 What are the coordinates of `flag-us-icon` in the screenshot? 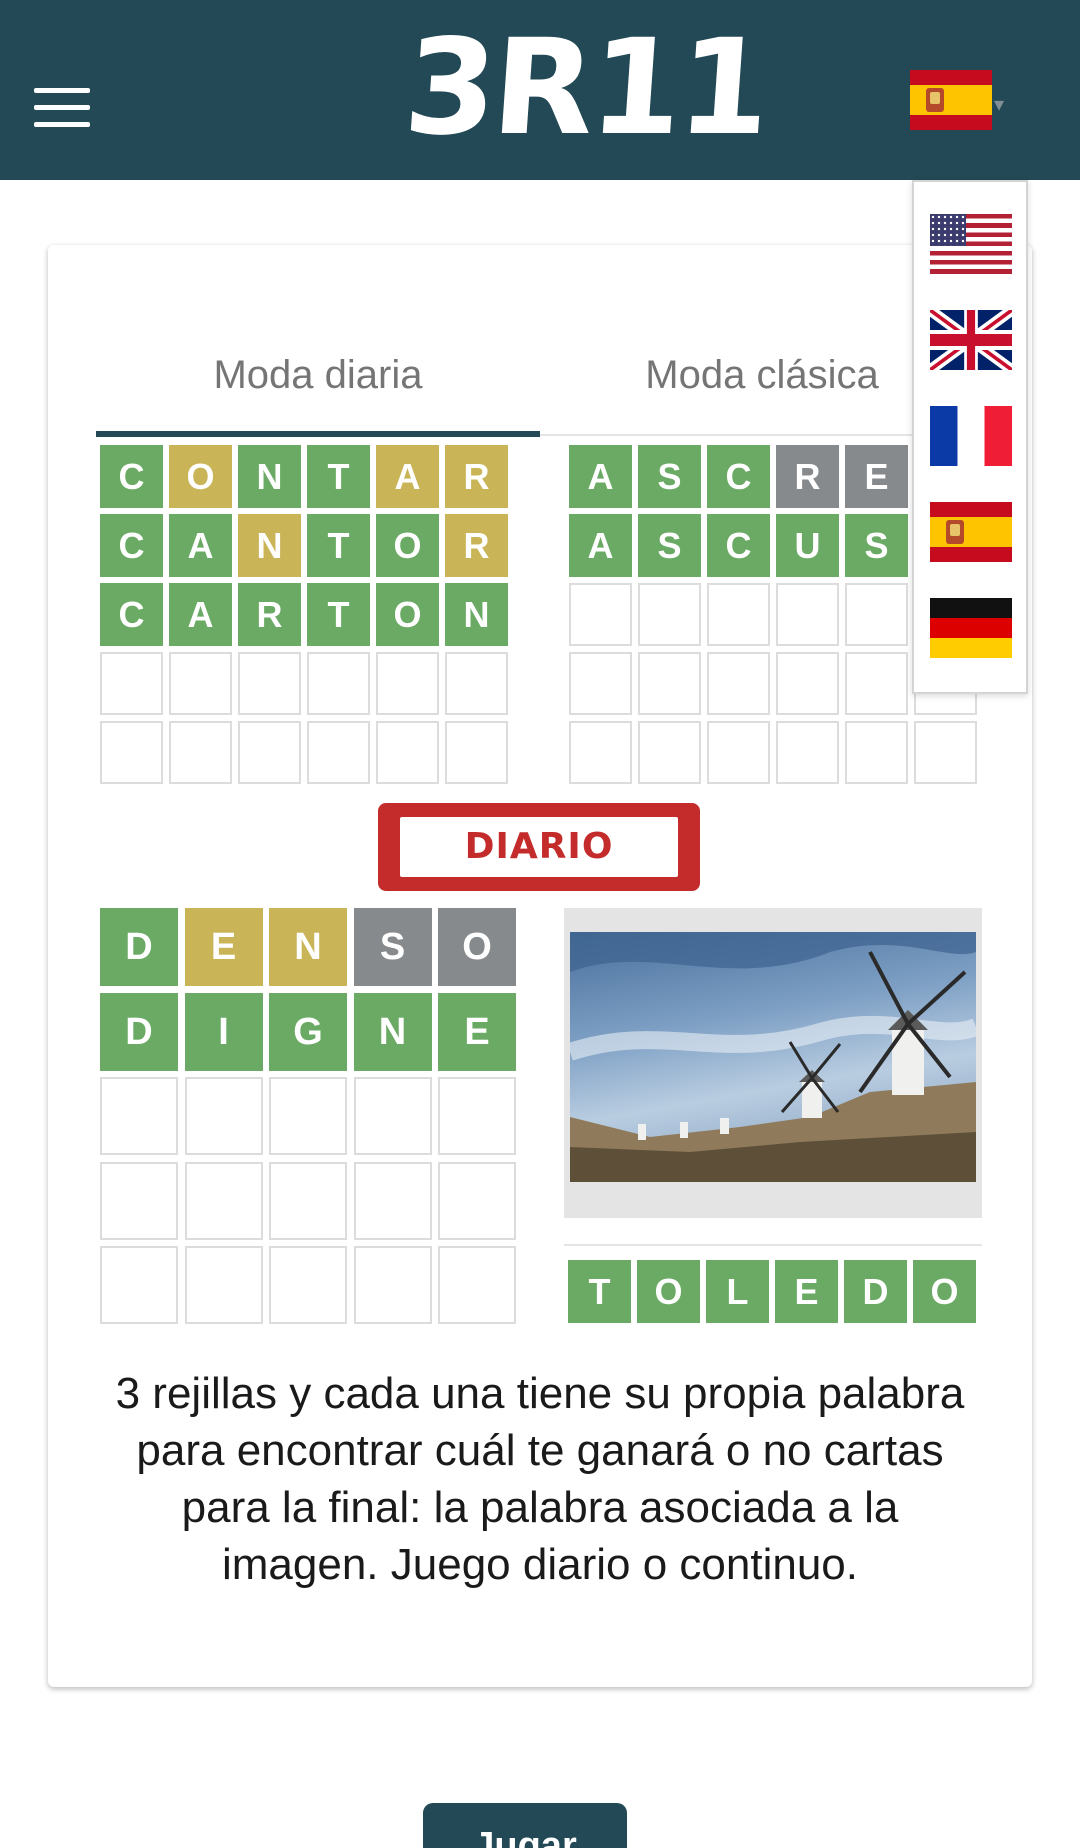 It's located at (971, 244).